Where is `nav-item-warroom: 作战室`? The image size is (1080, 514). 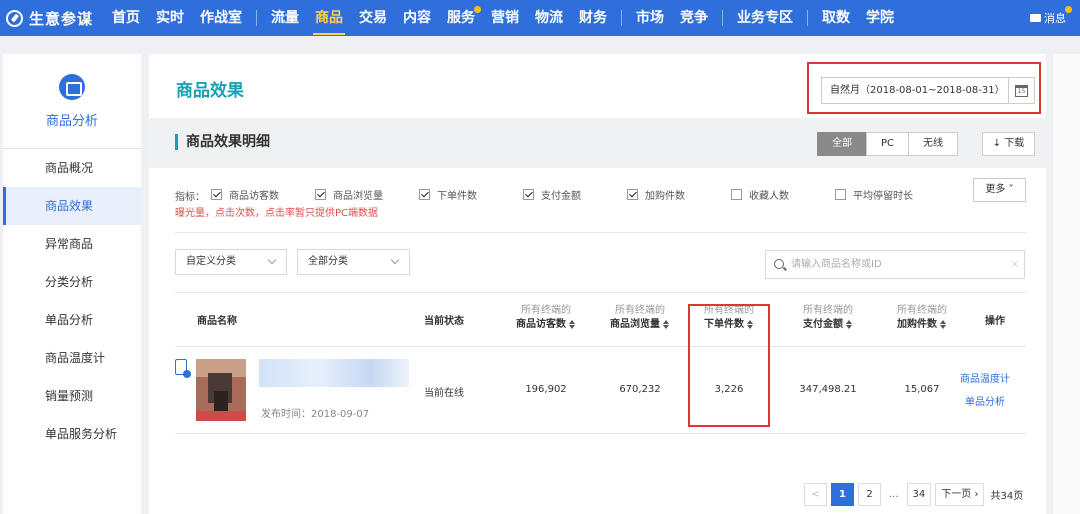 nav-item-warroom: 作战室 is located at coordinates (221, 18).